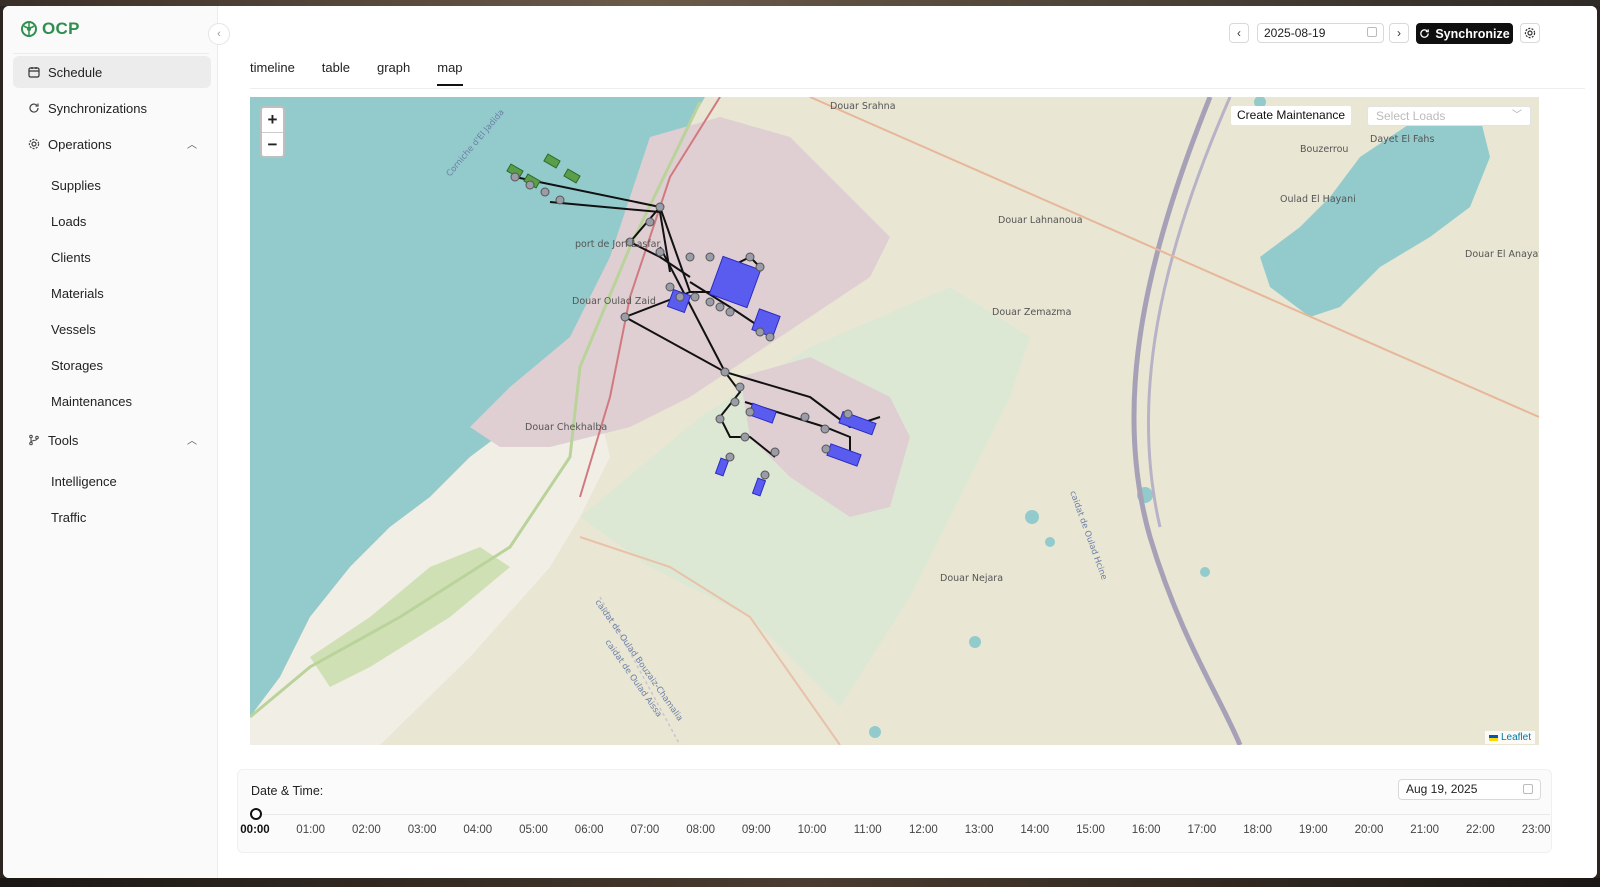 The height and width of the screenshot is (887, 1600). I want to click on map-place-label: Douar Nejara, so click(971, 578).